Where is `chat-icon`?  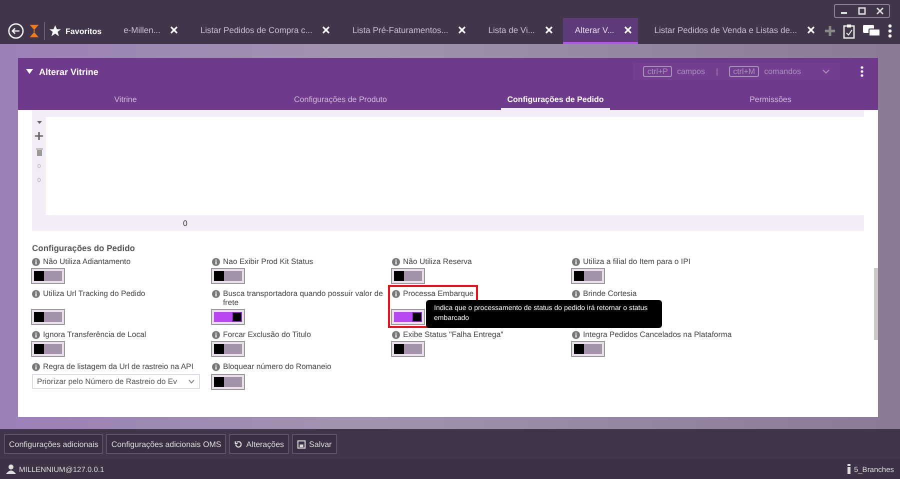
chat-icon is located at coordinates (871, 31).